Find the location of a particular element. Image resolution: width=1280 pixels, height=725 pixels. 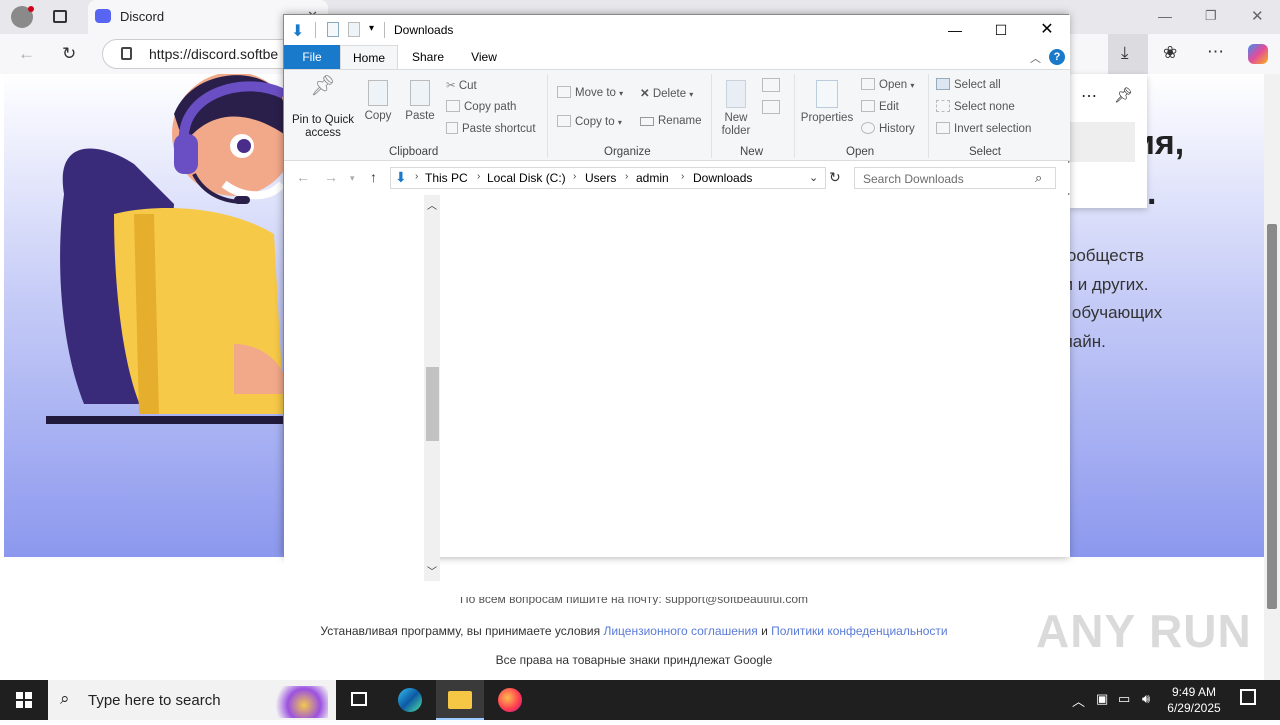

copy-button: Copy is located at coordinates (378, 101).